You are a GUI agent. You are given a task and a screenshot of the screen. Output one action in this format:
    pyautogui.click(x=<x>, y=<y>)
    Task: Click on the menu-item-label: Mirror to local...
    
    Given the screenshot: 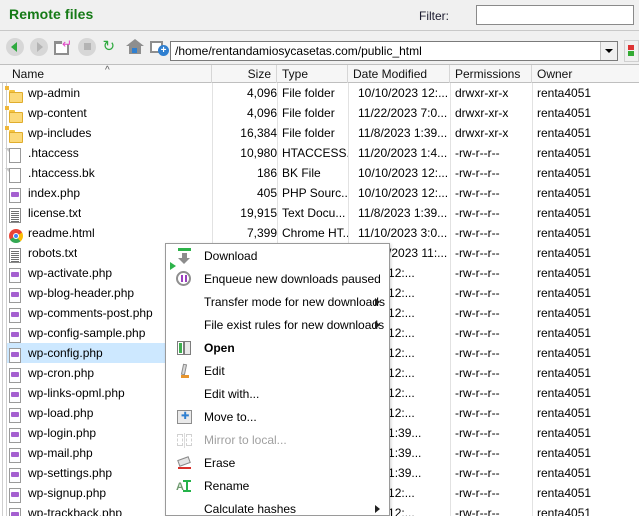 What is the action you would take?
    pyautogui.click(x=245, y=439)
    